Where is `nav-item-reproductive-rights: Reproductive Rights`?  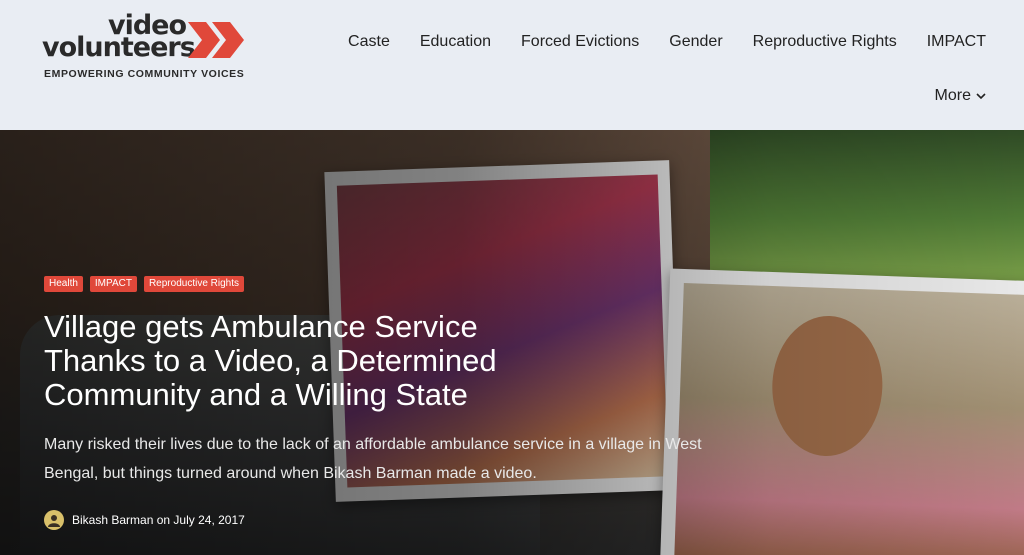
nav-item-reproductive-rights: Reproductive Rights is located at coordinates (825, 42).